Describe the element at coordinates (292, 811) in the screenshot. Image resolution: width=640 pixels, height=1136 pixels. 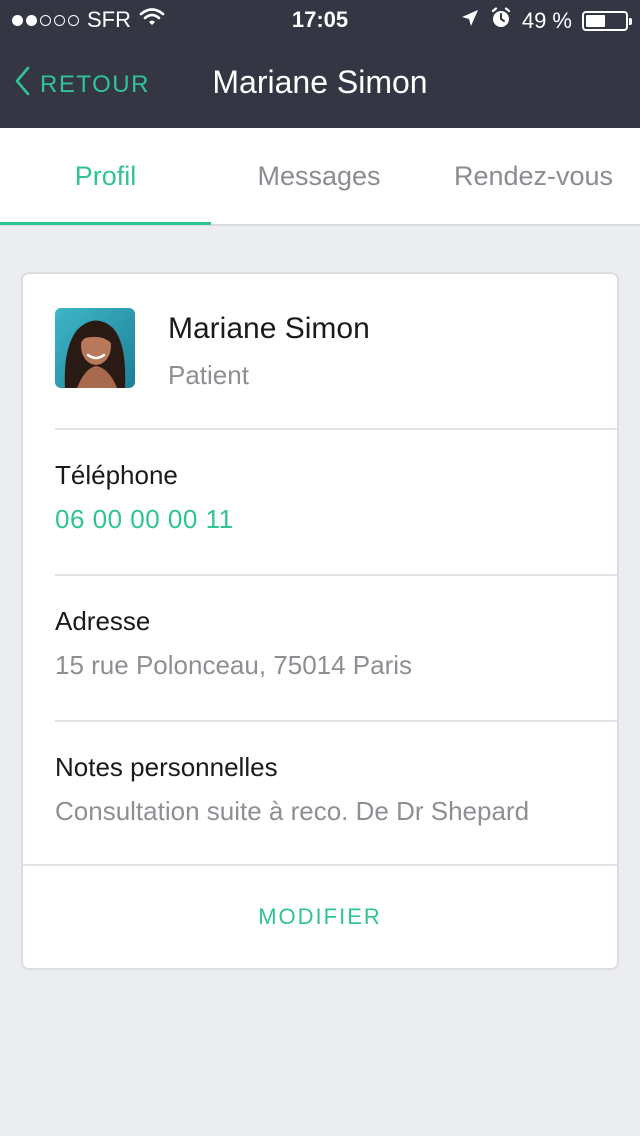
I see `notes-value: Consultation suite à reco. De Dr Shepard` at that location.